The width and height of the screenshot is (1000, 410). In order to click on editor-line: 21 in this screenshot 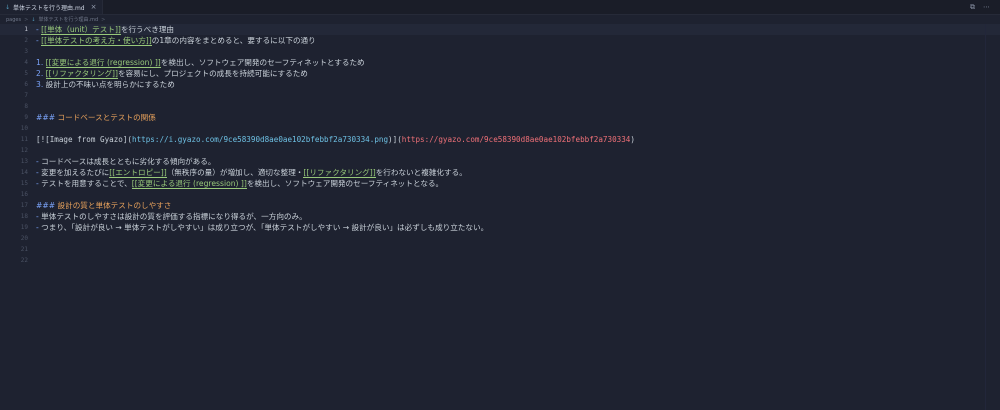, I will do `click(500, 249)`.